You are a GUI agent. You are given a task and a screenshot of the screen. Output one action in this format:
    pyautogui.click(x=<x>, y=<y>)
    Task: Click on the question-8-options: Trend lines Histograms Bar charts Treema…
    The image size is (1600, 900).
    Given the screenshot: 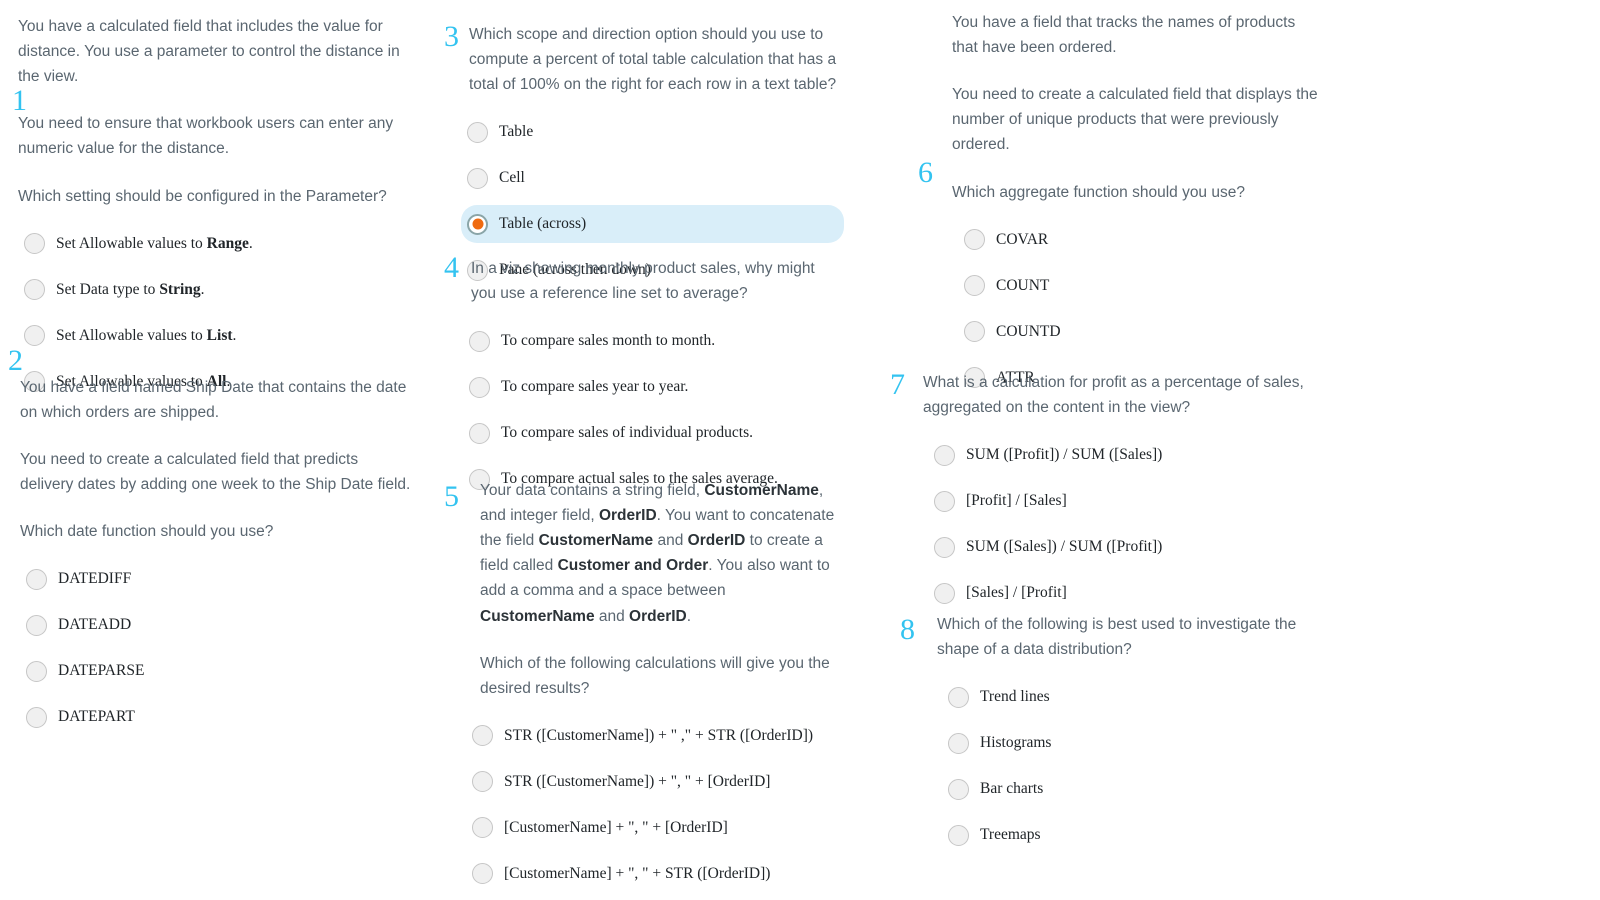 What is the action you would take?
    pyautogui.click(x=1110, y=766)
    